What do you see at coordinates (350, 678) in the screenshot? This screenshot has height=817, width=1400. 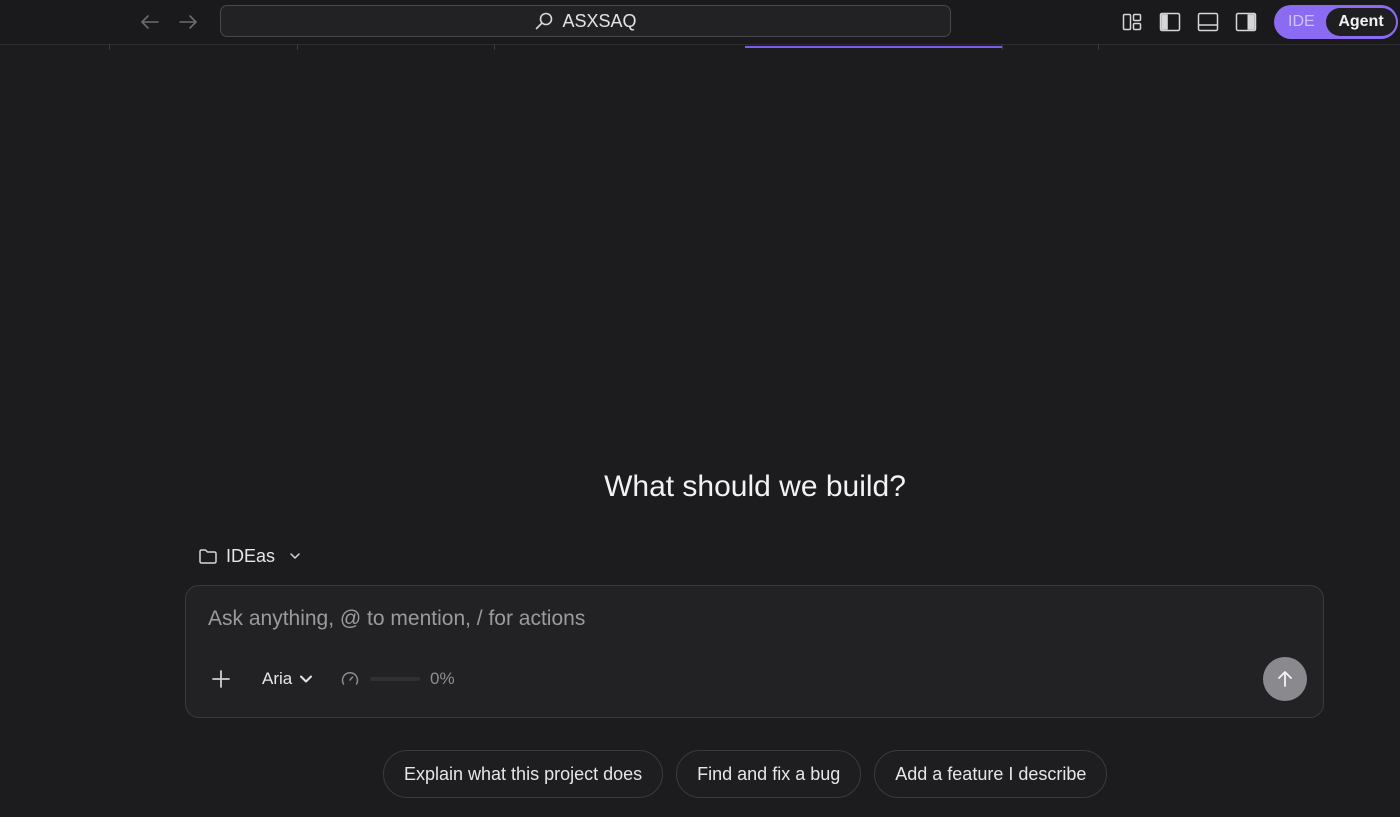 I see `gauge-icon` at bounding box center [350, 678].